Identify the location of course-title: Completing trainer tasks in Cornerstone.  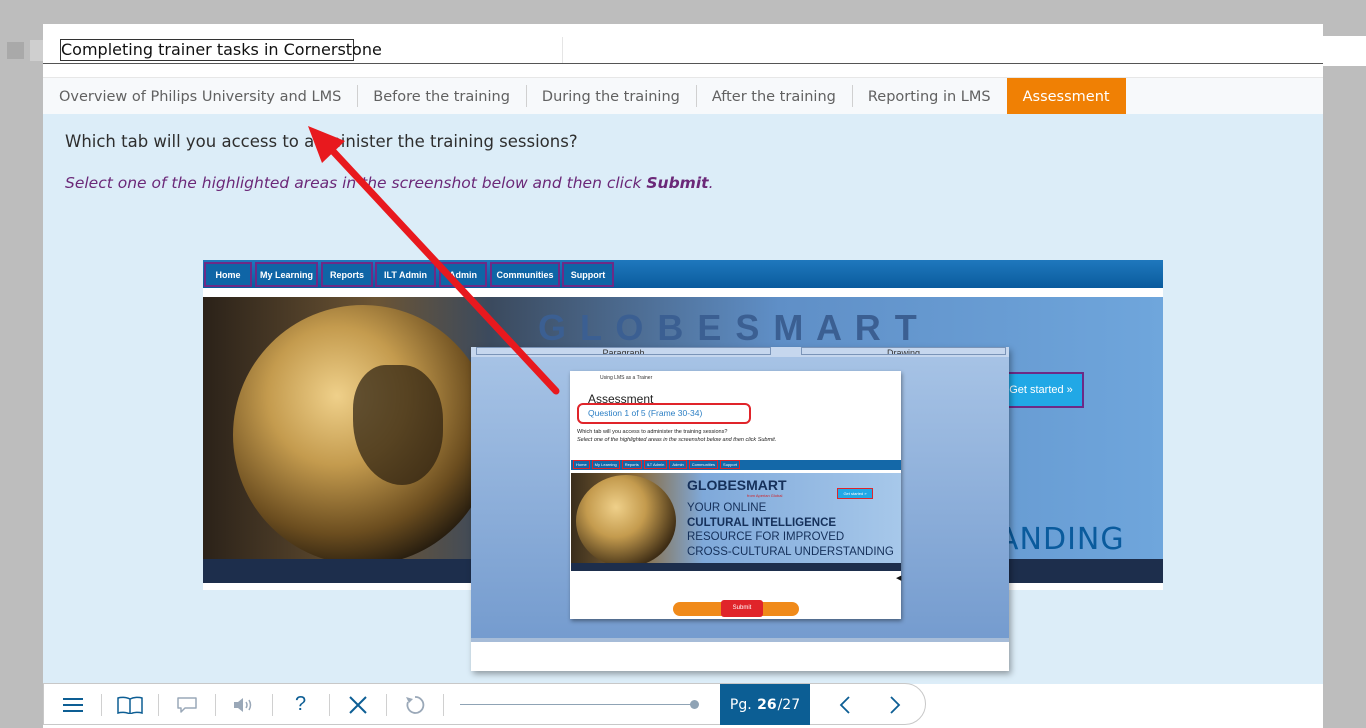
(221, 49).